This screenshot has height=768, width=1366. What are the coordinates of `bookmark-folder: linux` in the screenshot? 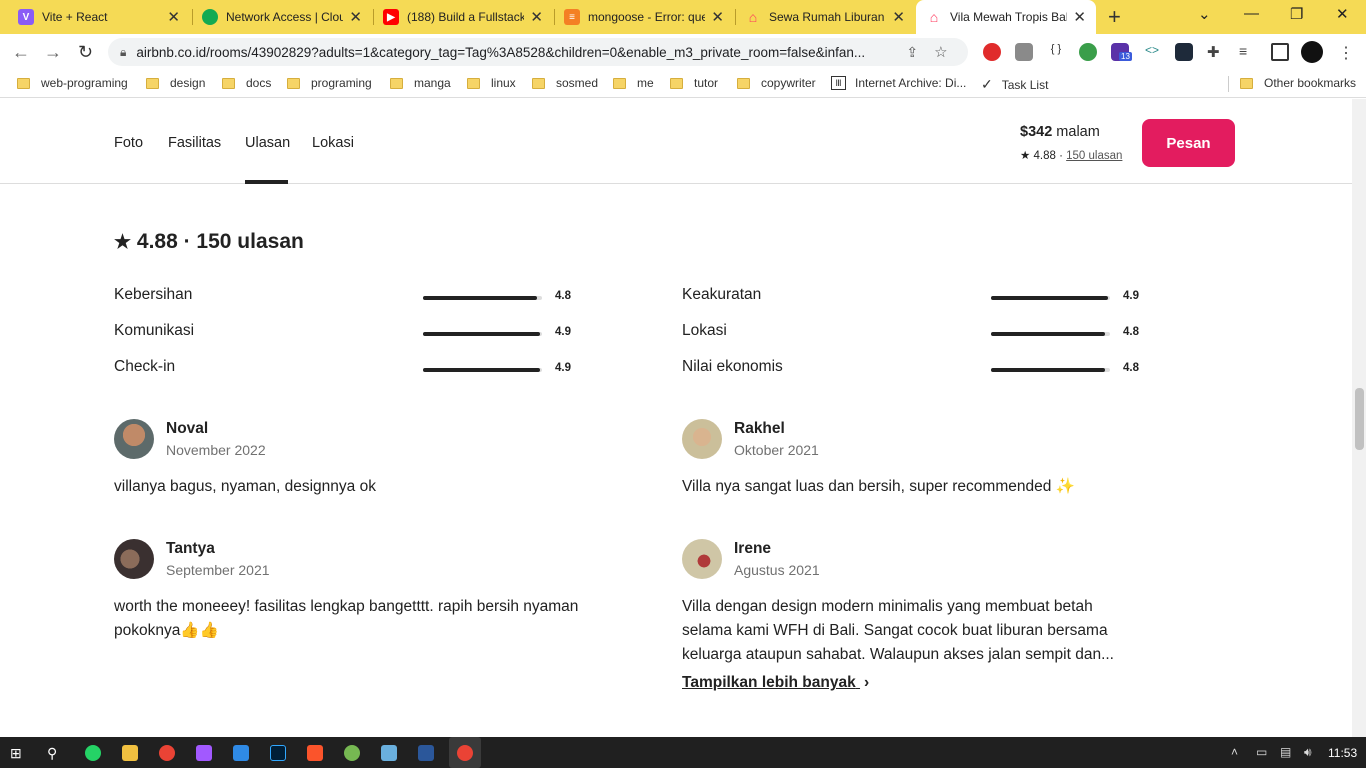 It's located at (491, 83).